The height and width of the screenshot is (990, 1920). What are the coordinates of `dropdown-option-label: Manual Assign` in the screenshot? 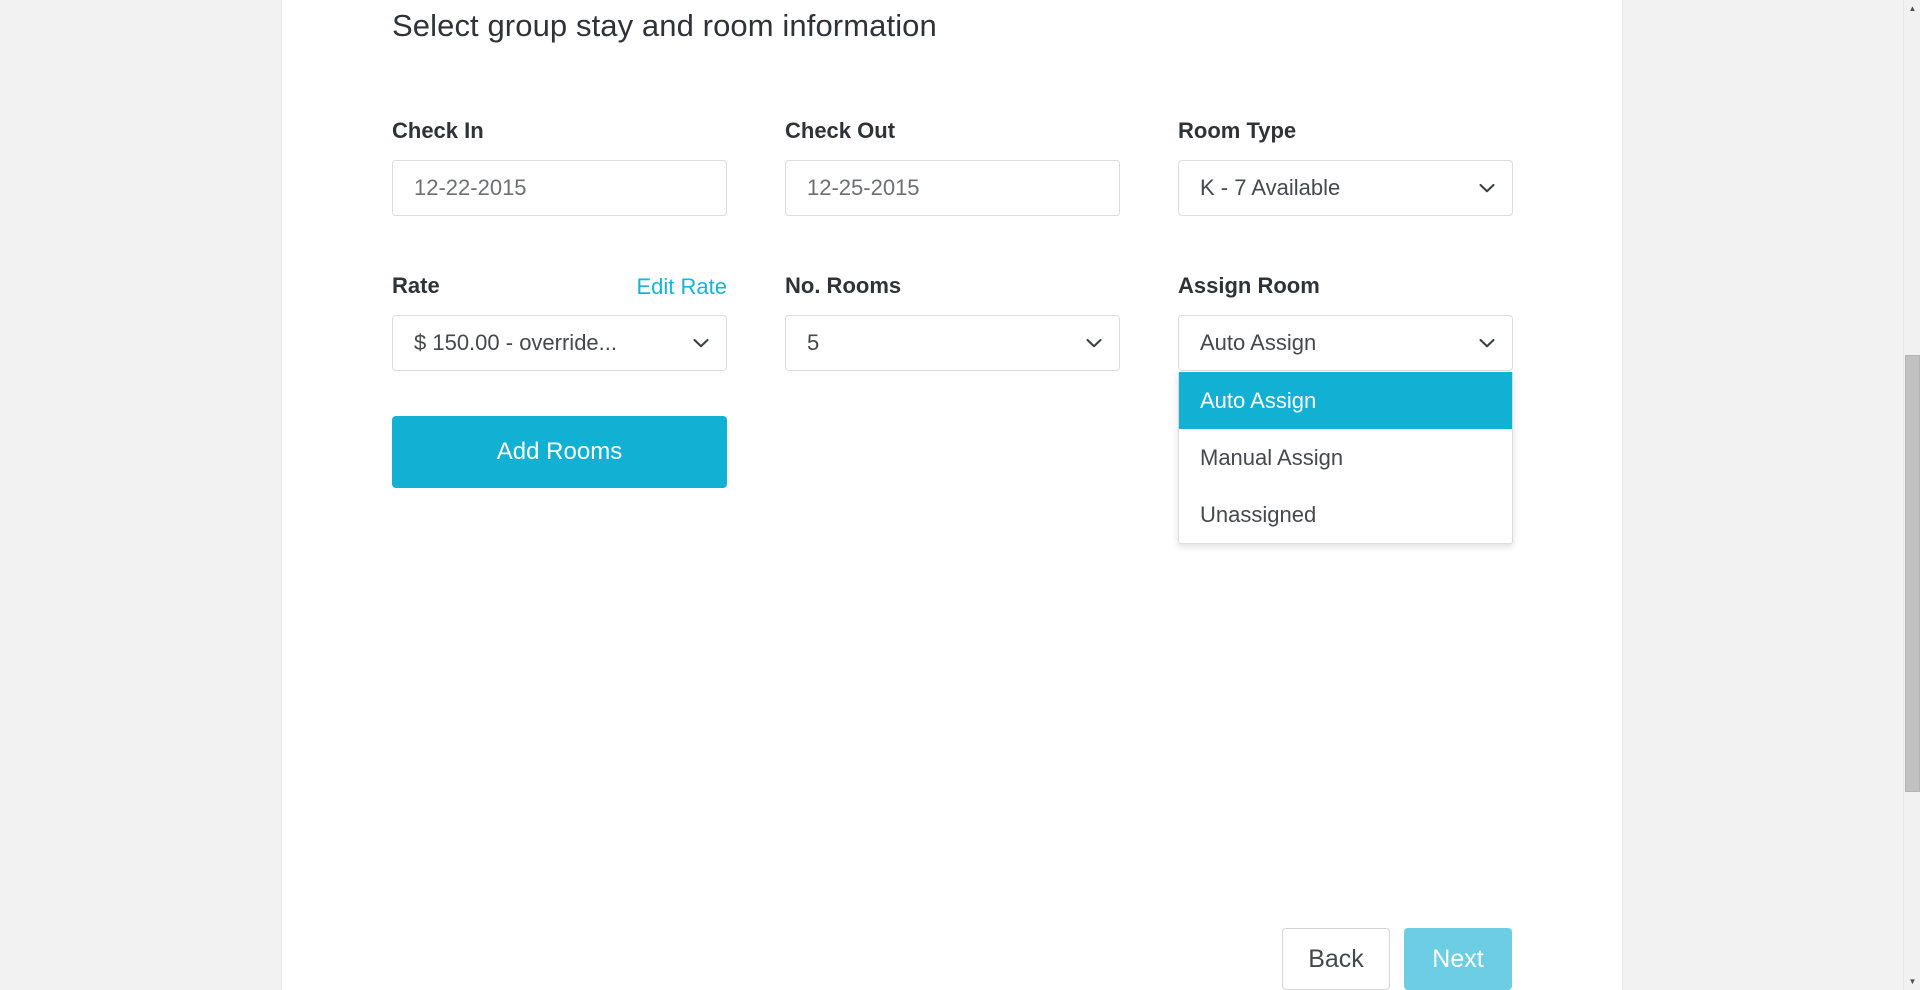 It's located at (1272, 457).